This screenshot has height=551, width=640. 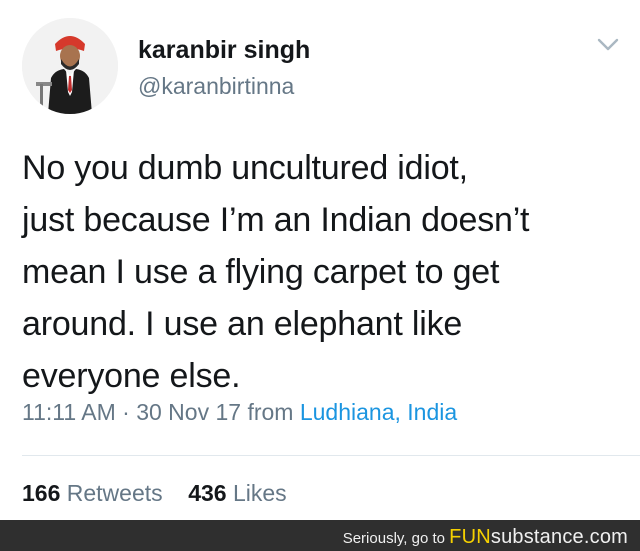 I want to click on likes-count: 436, so click(x=207, y=493).